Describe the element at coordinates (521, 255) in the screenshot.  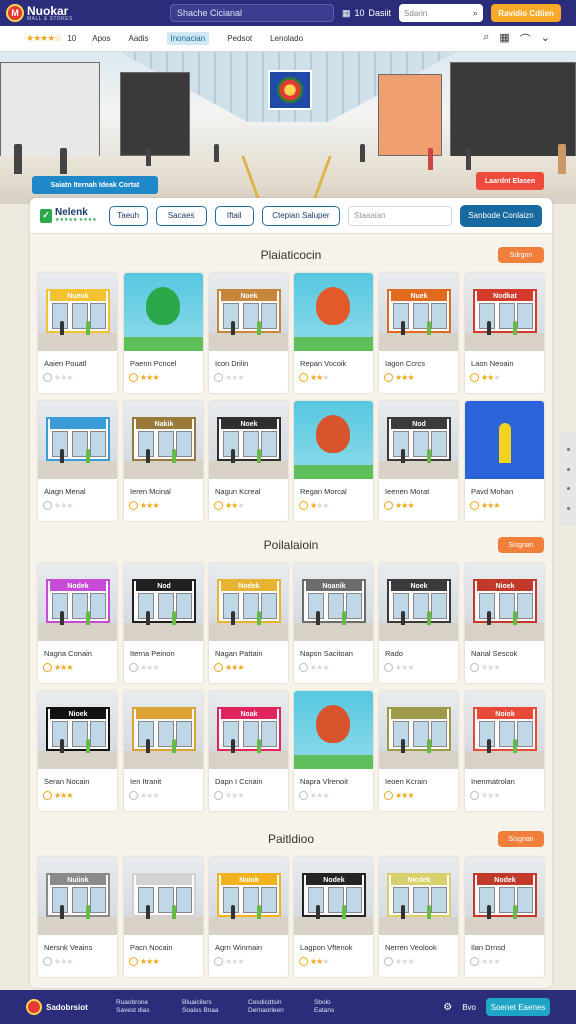
I see `section-button-1: Sdrgnn` at that location.